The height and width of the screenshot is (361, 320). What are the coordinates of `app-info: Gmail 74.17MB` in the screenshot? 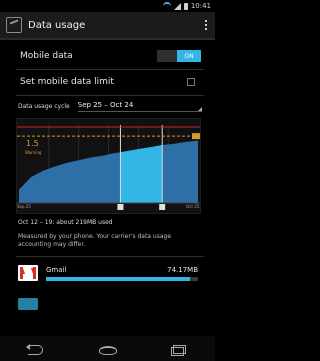 It's located at (122, 273).